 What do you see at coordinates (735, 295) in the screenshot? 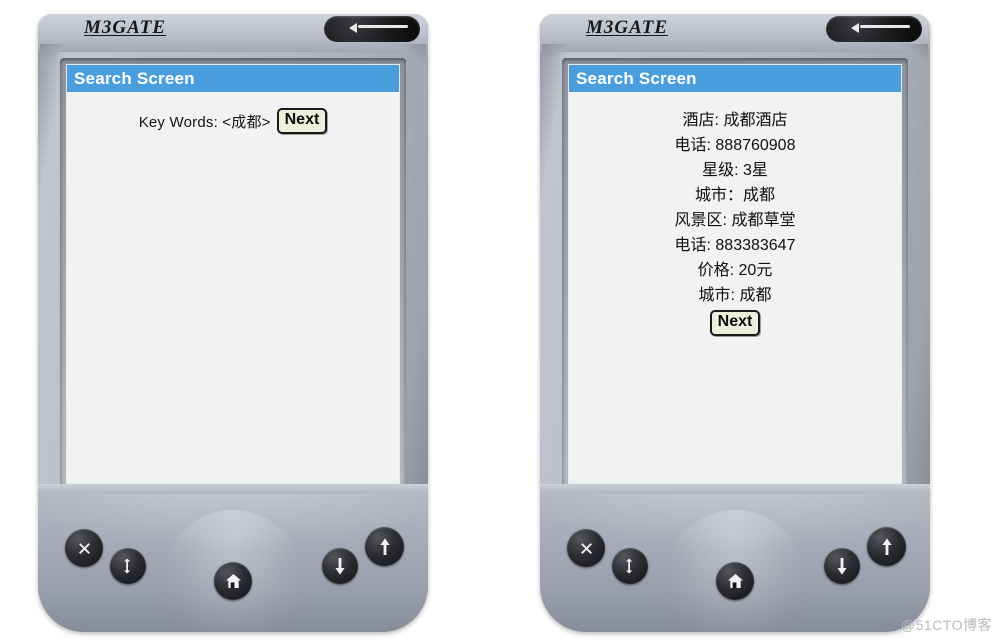
I see `result-line: 城市: 成都` at bounding box center [735, 295].